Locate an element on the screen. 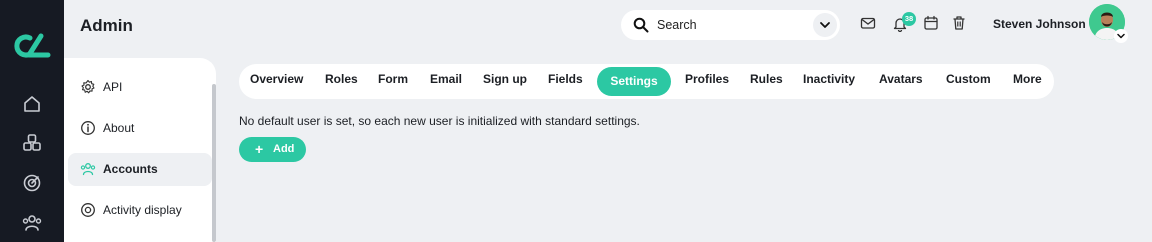  sidebar-item-label: API is located at coordinates (113, 87).